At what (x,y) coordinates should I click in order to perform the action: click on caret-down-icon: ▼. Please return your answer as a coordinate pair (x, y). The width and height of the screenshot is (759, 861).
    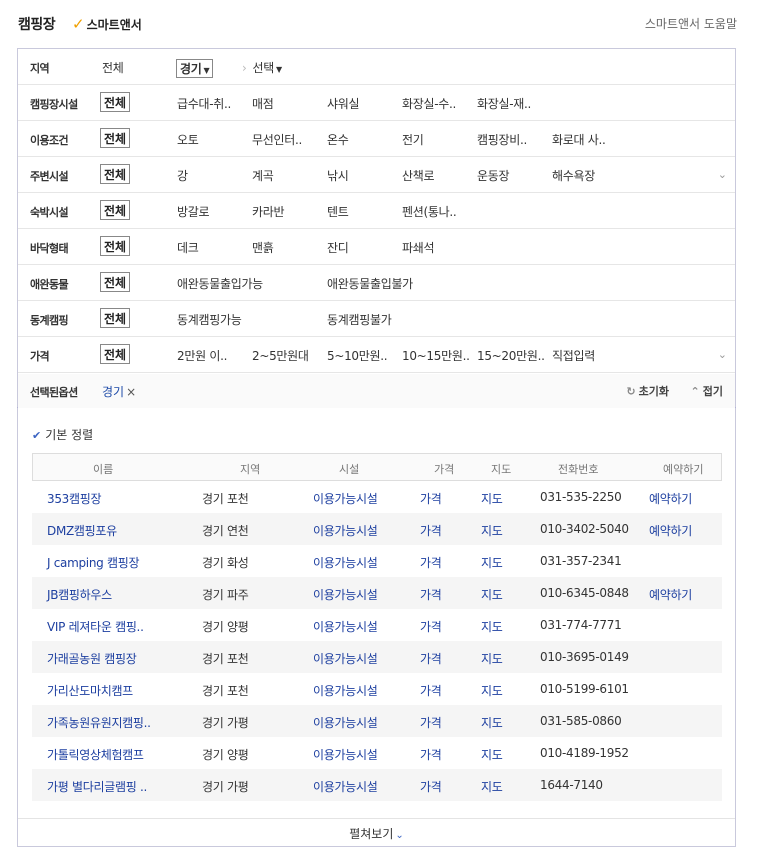
    Looking at the image, I should click on (206, 70).